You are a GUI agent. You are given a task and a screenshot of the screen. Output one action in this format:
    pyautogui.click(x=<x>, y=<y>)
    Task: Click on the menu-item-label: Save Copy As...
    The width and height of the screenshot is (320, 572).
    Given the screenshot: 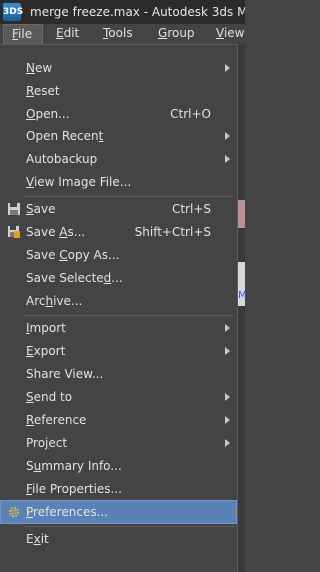 What is the action you would take?
    pyautogui.click(x=73, y=255)
    